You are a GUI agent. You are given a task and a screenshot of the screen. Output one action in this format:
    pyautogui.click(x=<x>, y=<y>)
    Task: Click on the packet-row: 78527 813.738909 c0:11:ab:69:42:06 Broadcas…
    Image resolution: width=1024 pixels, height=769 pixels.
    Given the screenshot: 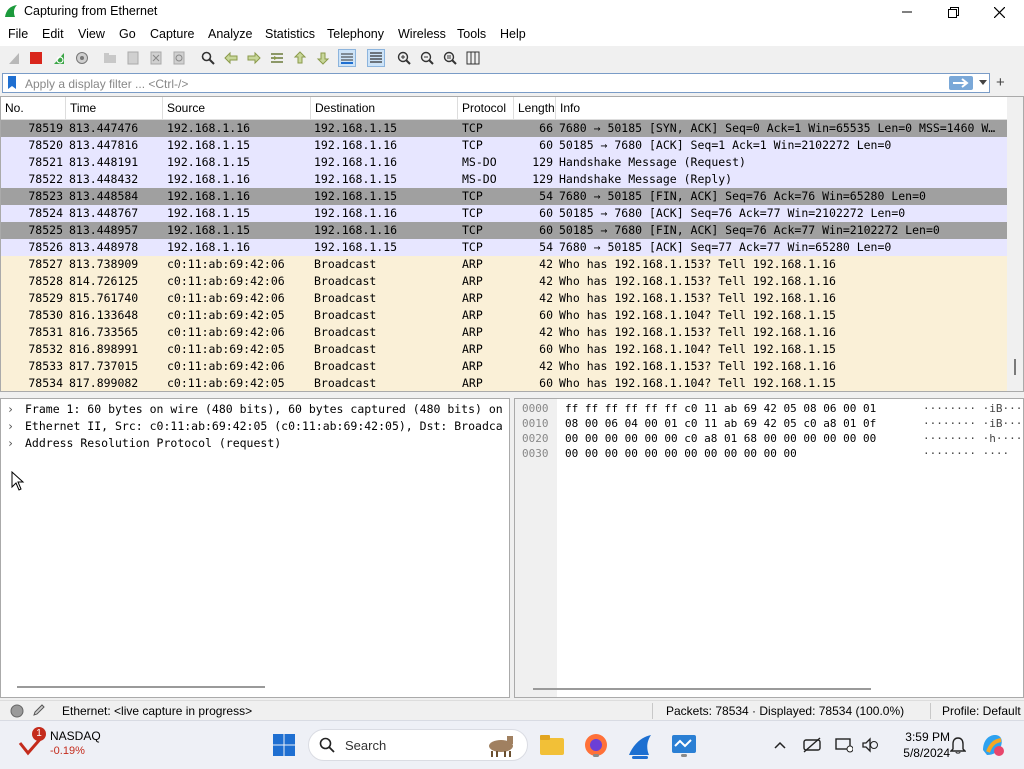 What is the action you would take?
    pyautogui.click(x=504, y=264)
    